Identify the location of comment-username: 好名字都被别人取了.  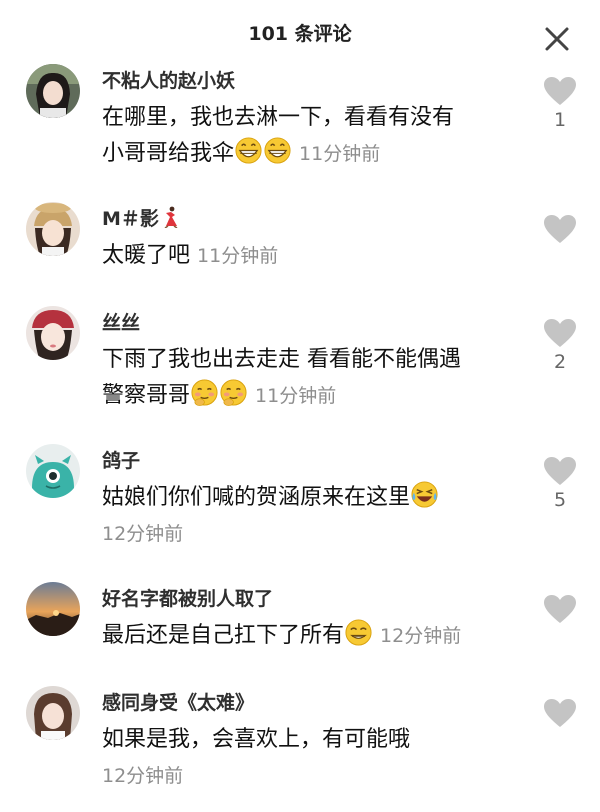
(187, 597).